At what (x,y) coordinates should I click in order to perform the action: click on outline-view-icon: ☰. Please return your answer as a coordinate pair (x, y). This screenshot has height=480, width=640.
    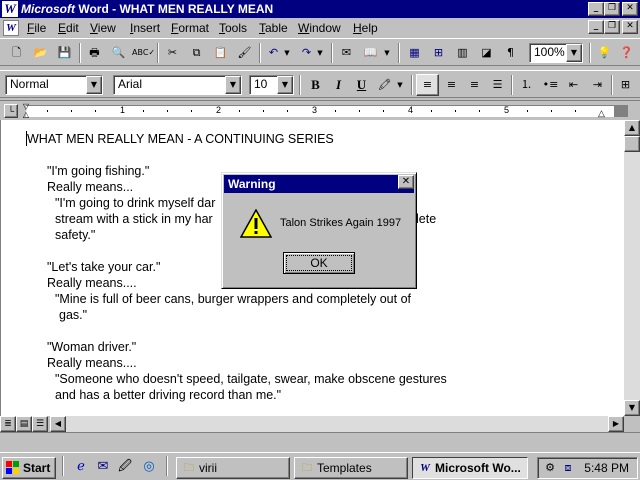
    Looking at the image, I should click on (40, 424).